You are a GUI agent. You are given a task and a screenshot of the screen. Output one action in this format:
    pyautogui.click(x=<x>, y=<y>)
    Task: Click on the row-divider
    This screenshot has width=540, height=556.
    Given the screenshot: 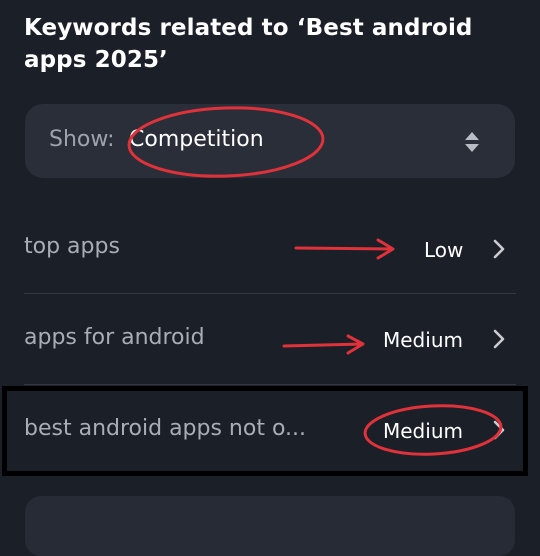 What is the action you would take?
    pyautogui.click(x=270, y=384)
    